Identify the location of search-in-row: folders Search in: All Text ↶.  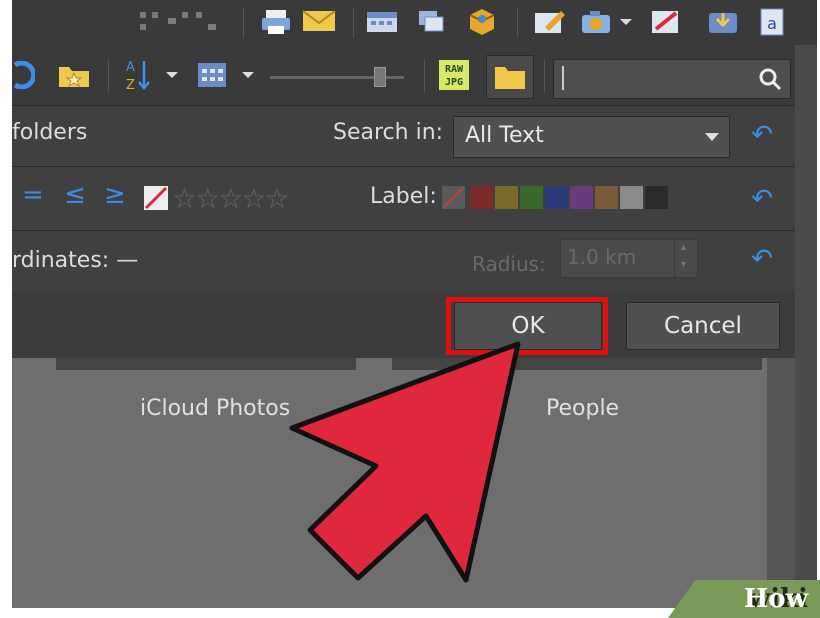
(403, 136).